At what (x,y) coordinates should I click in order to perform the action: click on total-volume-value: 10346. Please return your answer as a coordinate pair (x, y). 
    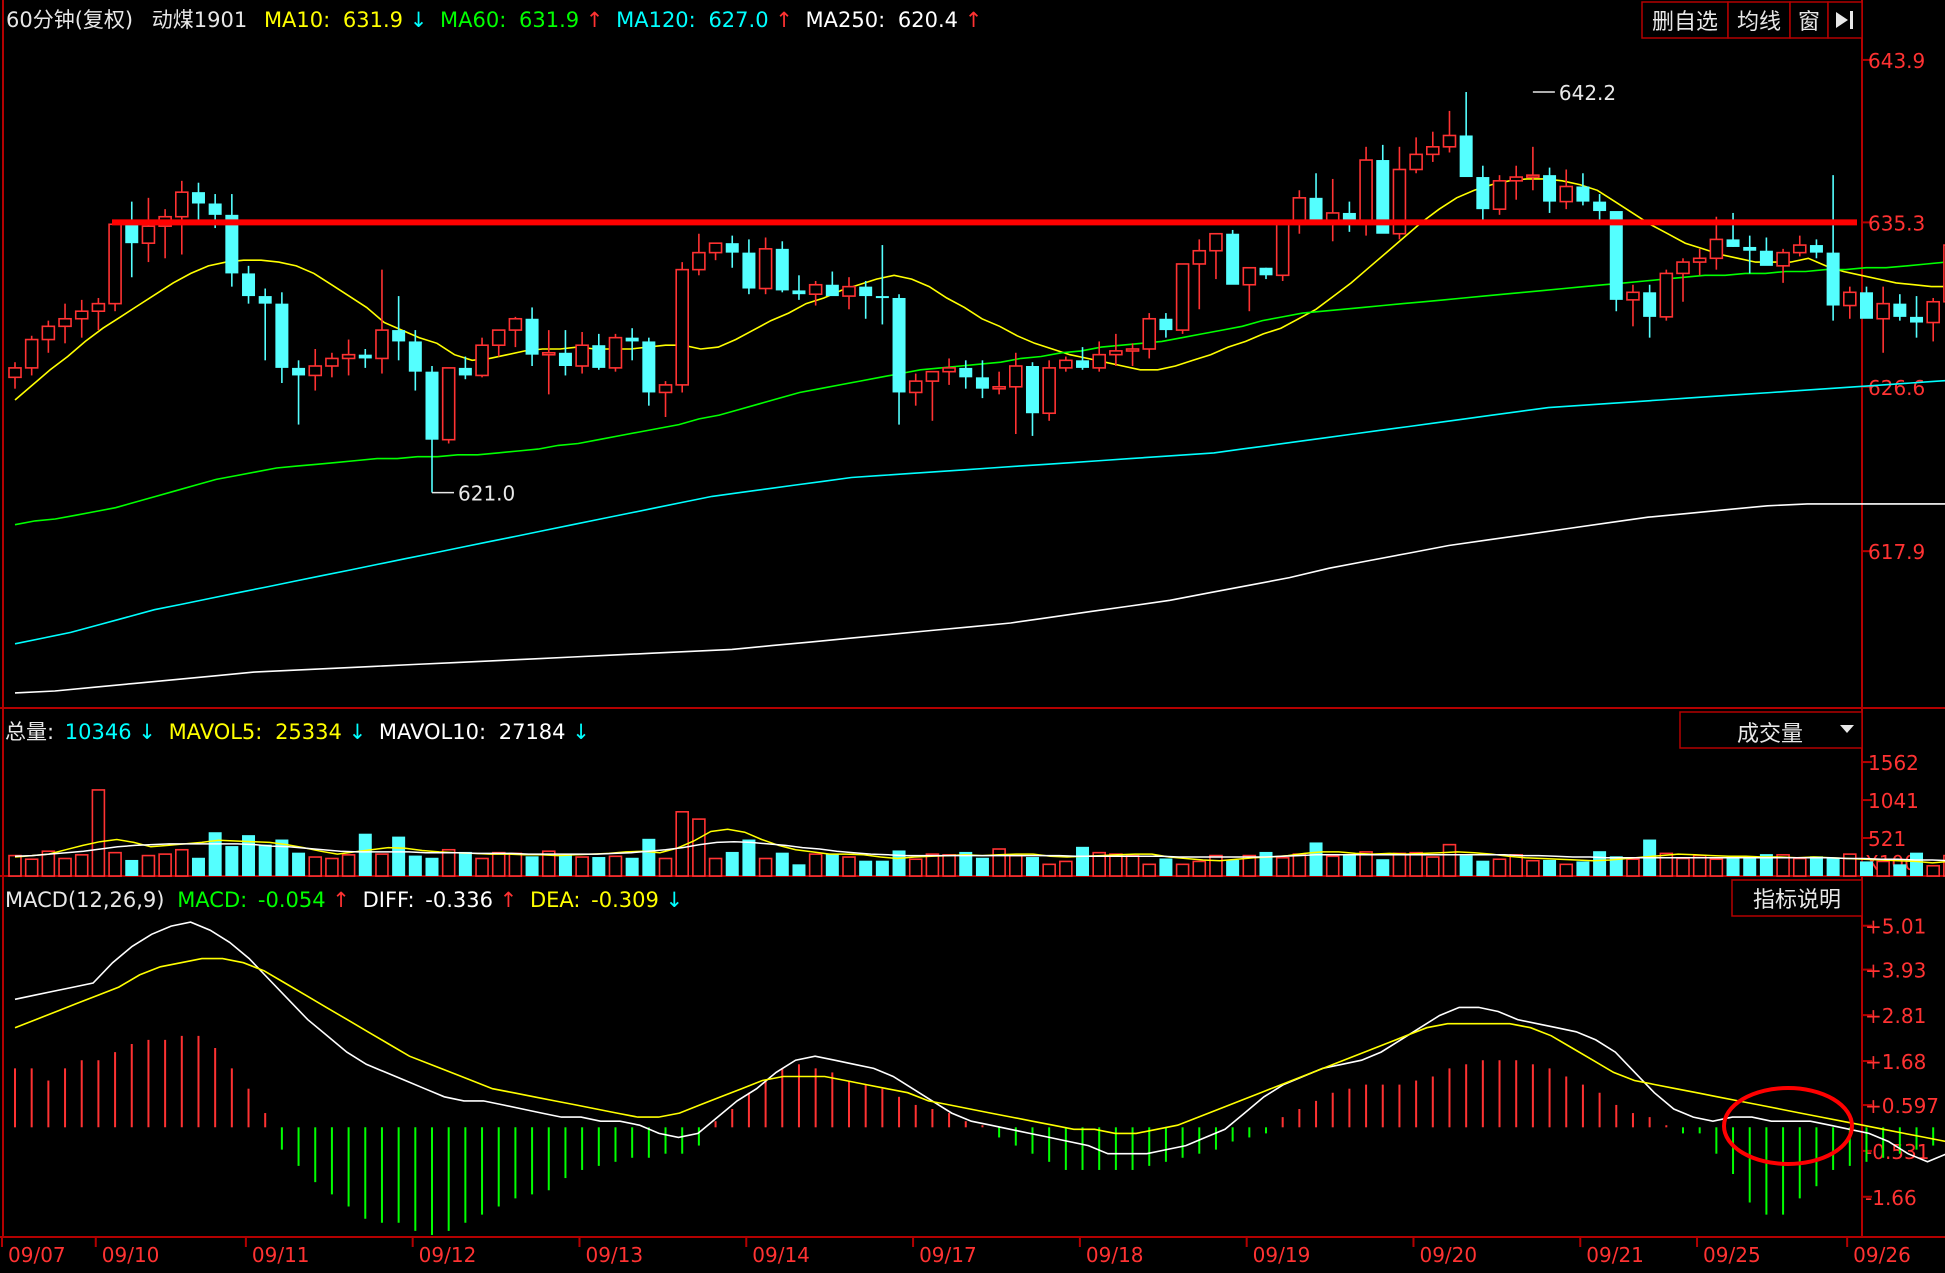
    Looking at the image, I should click on (98, 732).